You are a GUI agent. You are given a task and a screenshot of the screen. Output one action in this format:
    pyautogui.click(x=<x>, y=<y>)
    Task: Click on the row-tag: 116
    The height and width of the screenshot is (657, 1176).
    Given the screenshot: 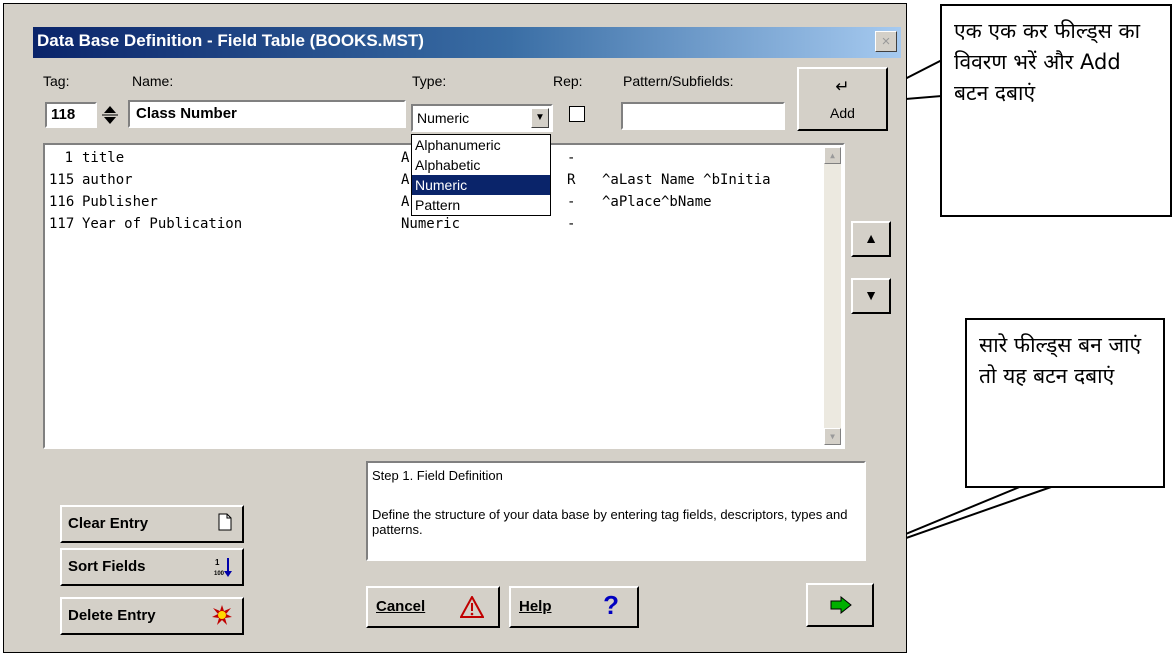 What is the action you would take?
    pyautogui.click(x=62, y=202)
    